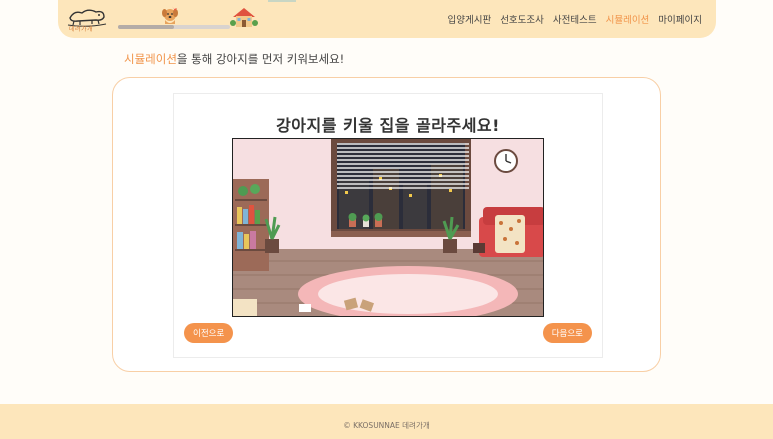 This screenshot has width=773, height=439. I want to click on header: 데려가개 입양게시판 선호도조사 사전테스트 시뮬레이션 마이페이지, so click(387, 19).